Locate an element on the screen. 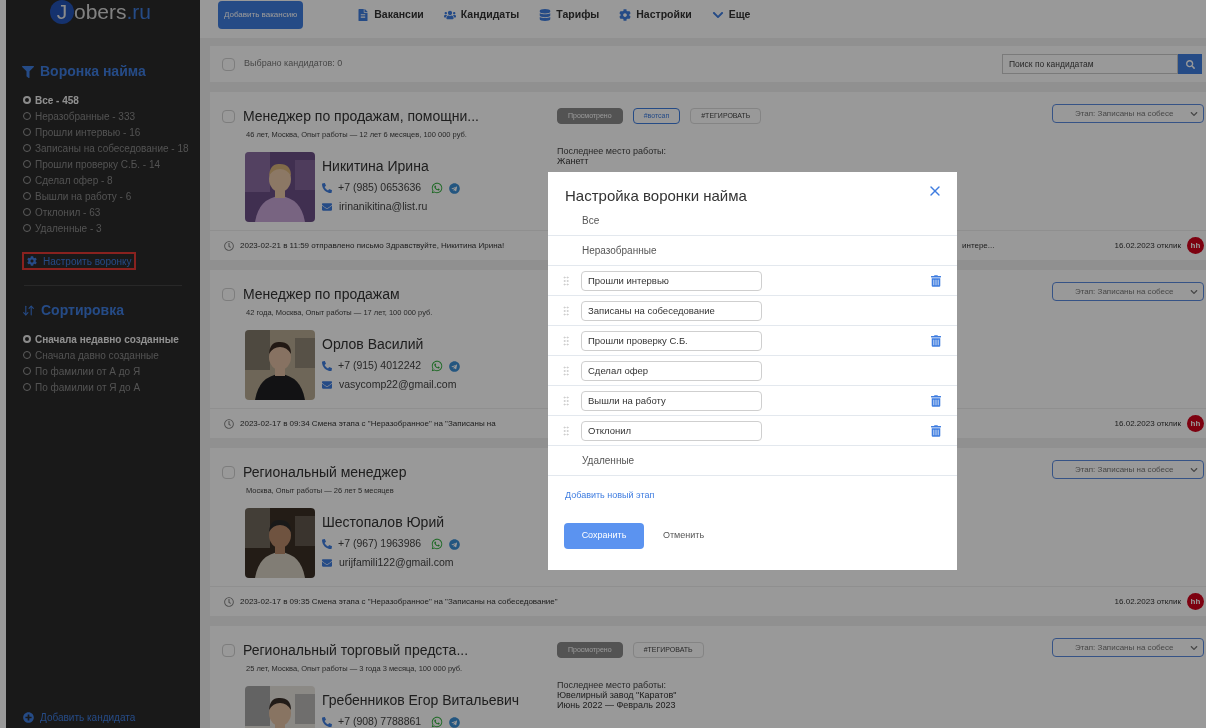 The width and height of the screenshot is (1206, 728). section-title: Воронка найма is located at coordinates (93, 71).